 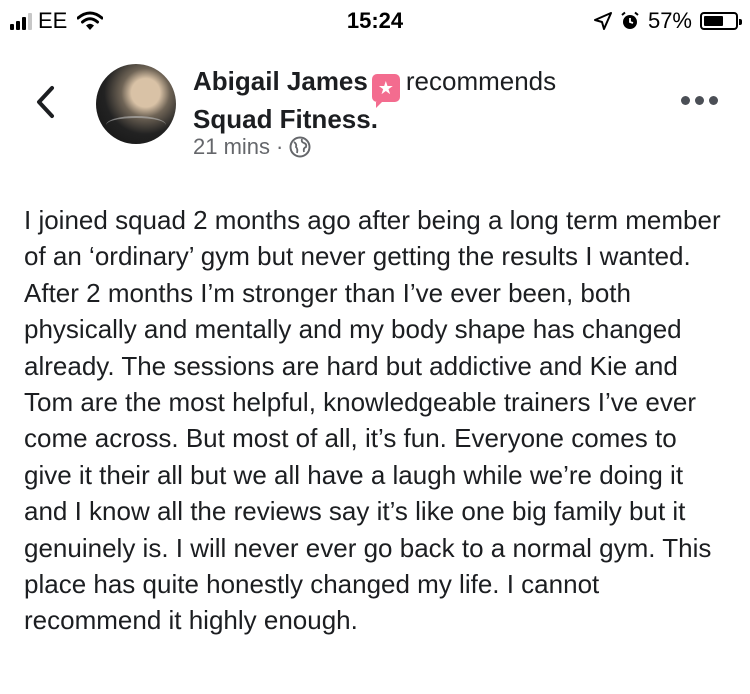 I want to click on location-arrow-icon, so click(x=602, y=21).